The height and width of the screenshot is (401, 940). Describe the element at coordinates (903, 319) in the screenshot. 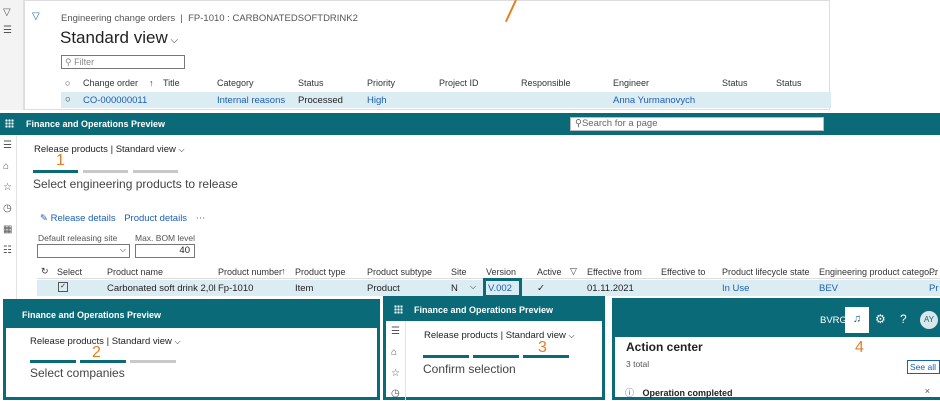

I see `help-icon: ?` at that location.